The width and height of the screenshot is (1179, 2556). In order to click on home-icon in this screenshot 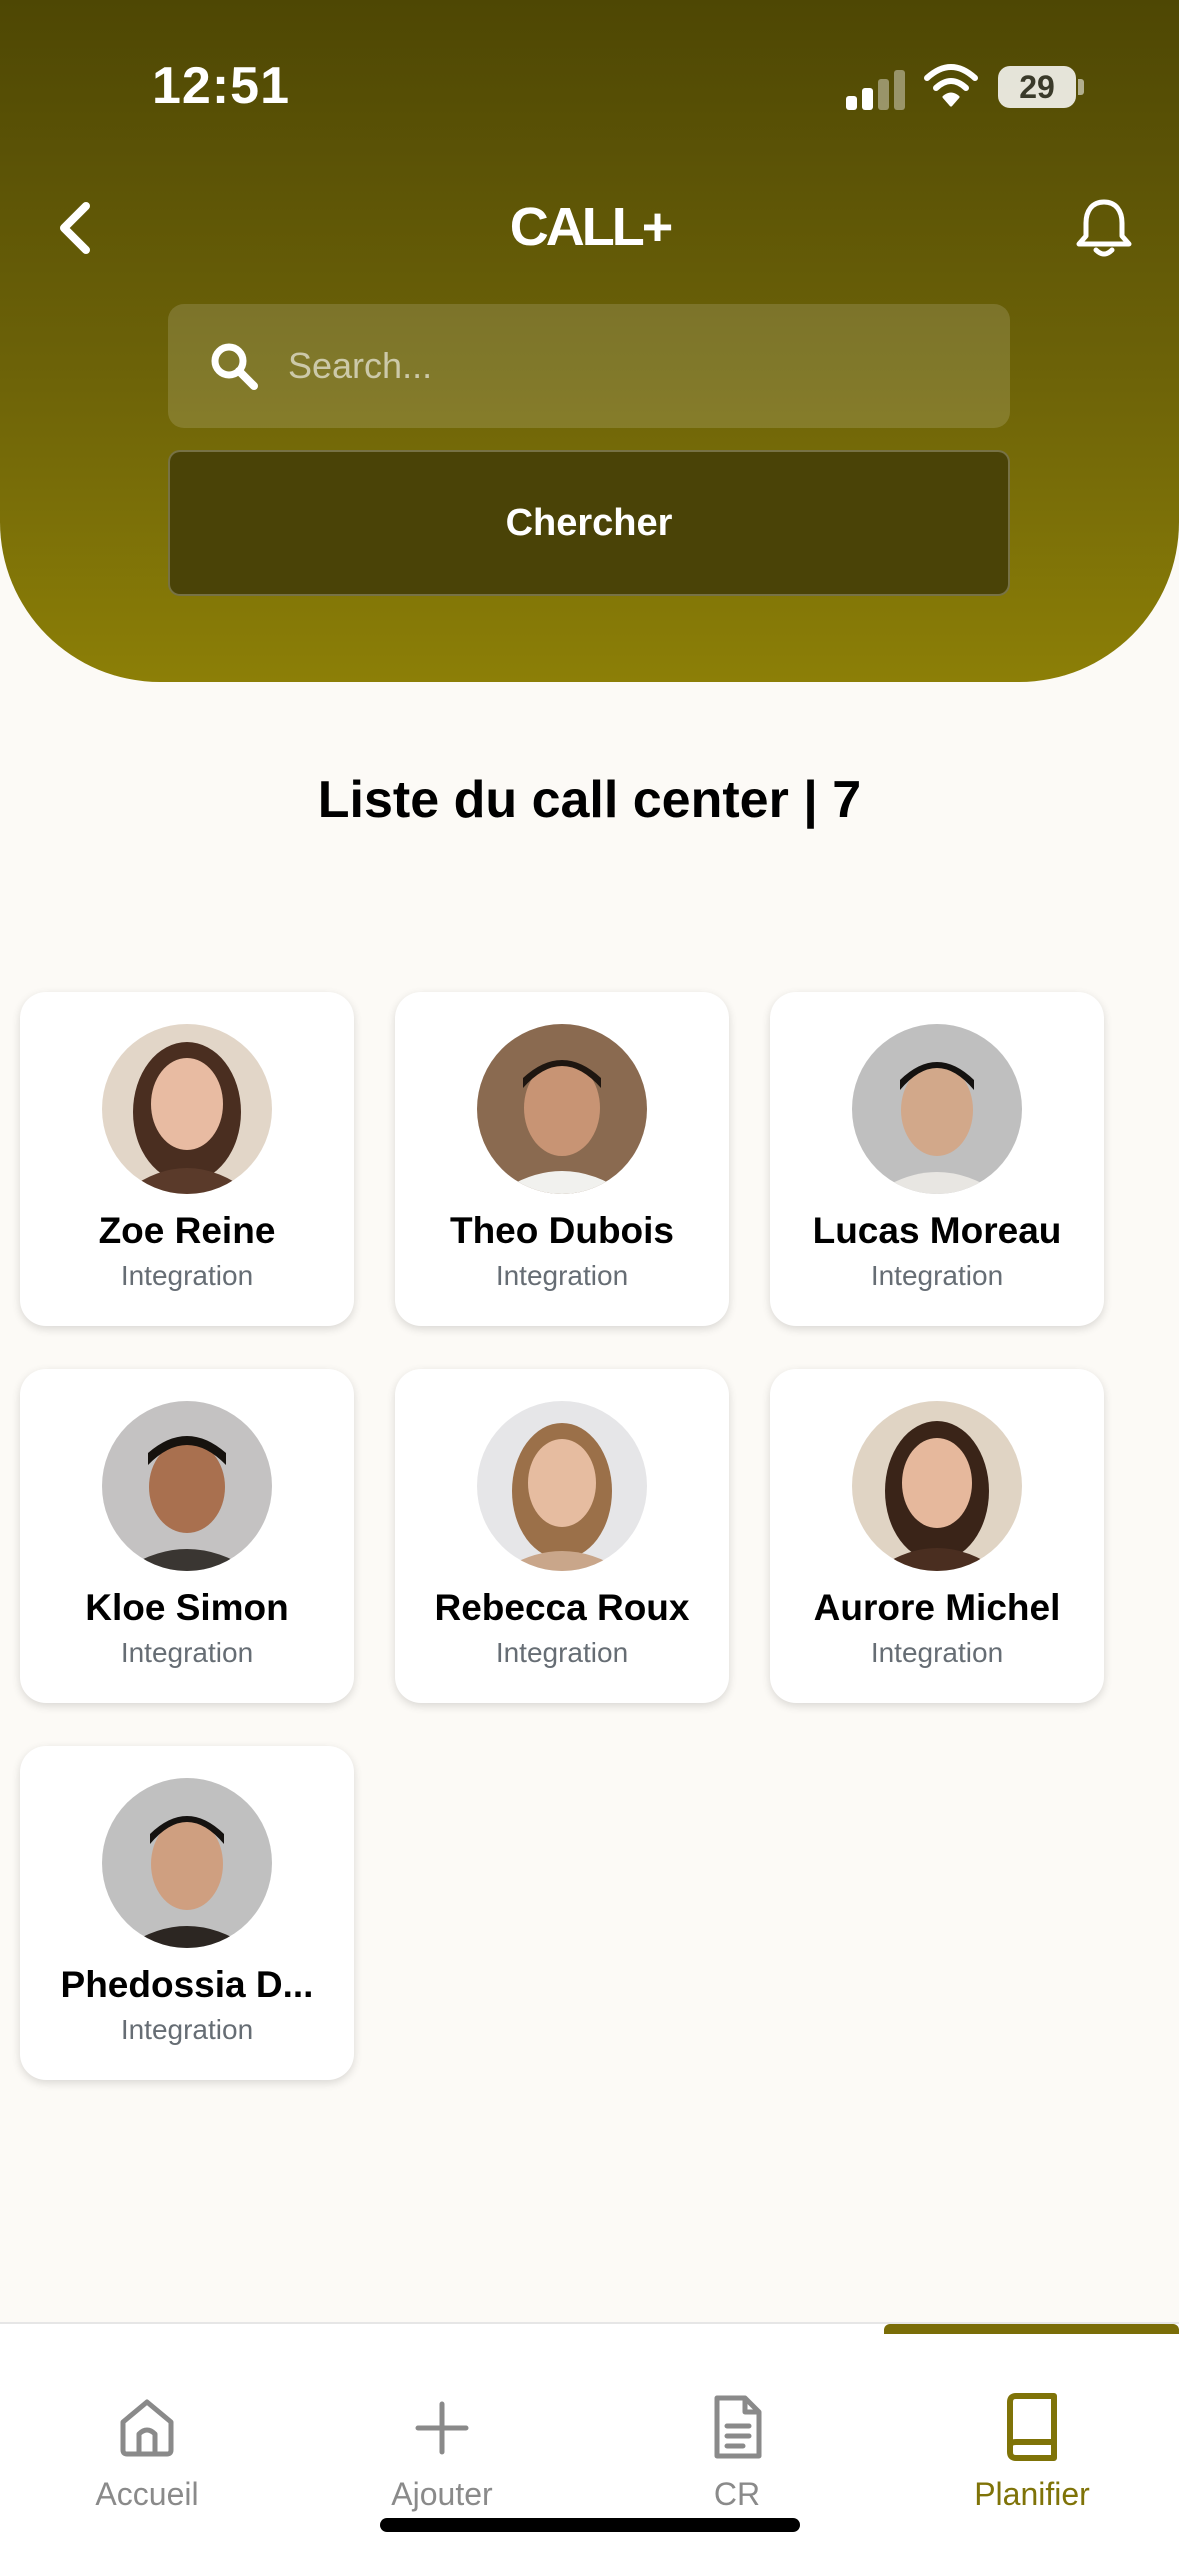, I will do `click(147, 2428)`.